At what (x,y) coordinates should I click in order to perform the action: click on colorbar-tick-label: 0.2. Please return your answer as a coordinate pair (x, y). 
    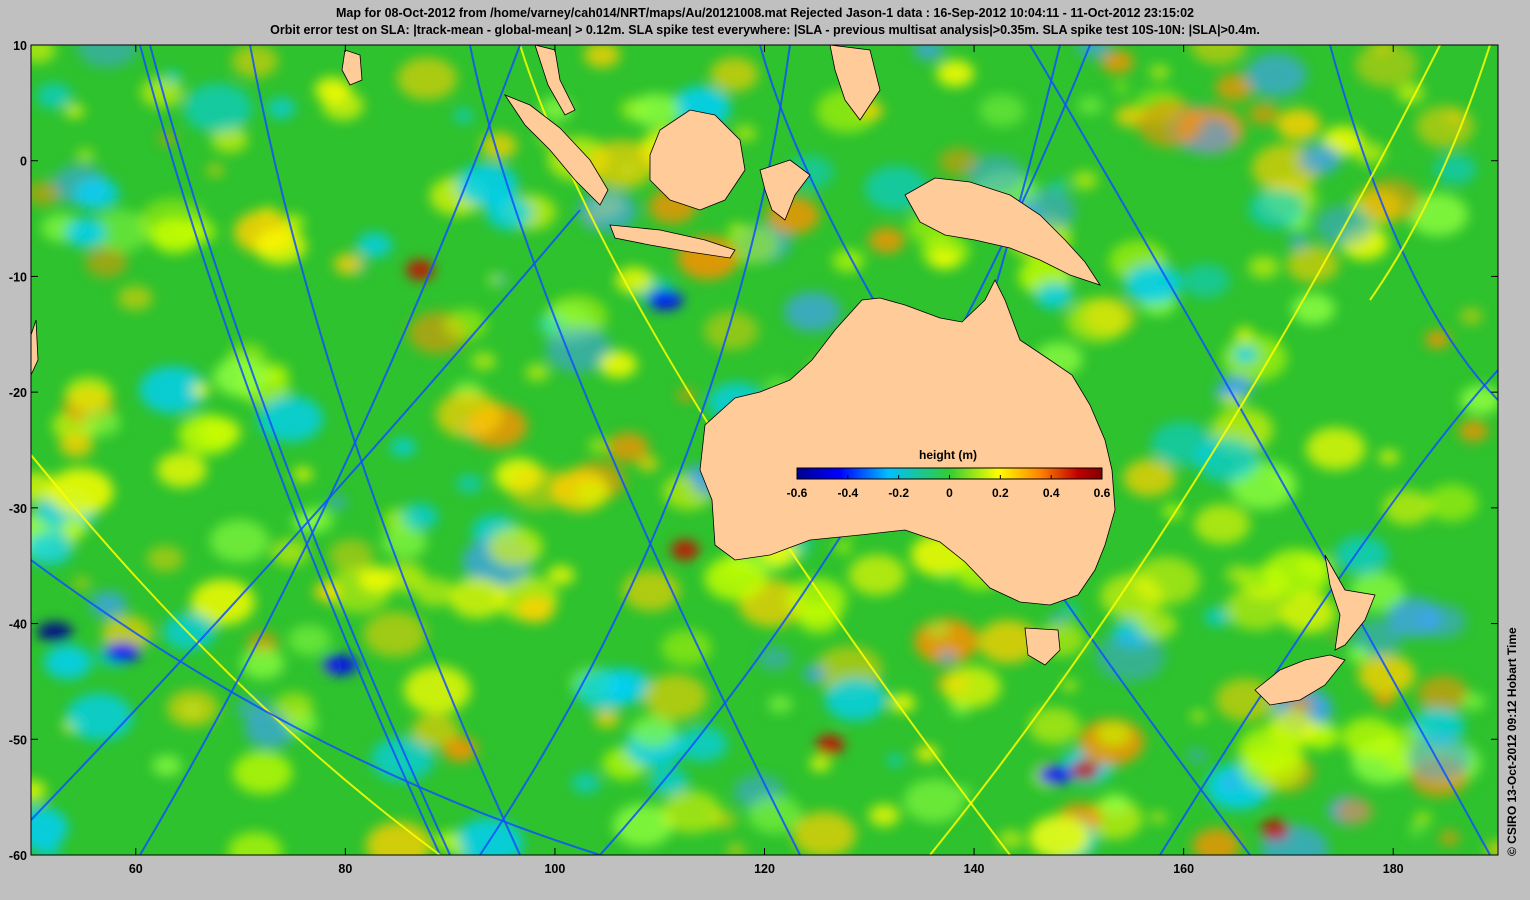
    Looking at the image, I should click on (1000, 493).